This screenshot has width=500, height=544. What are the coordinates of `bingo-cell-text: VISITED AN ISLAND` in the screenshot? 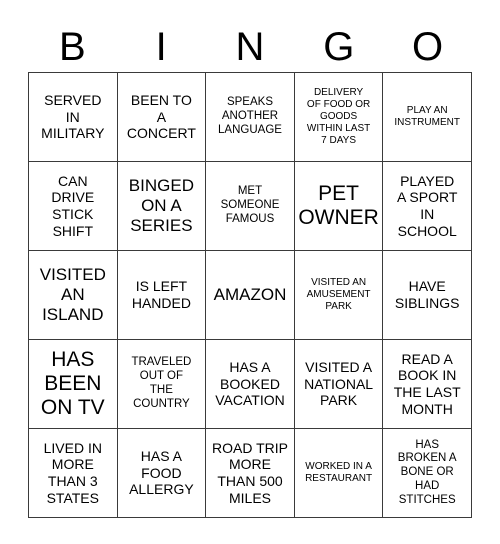 It's located at (72, 294).